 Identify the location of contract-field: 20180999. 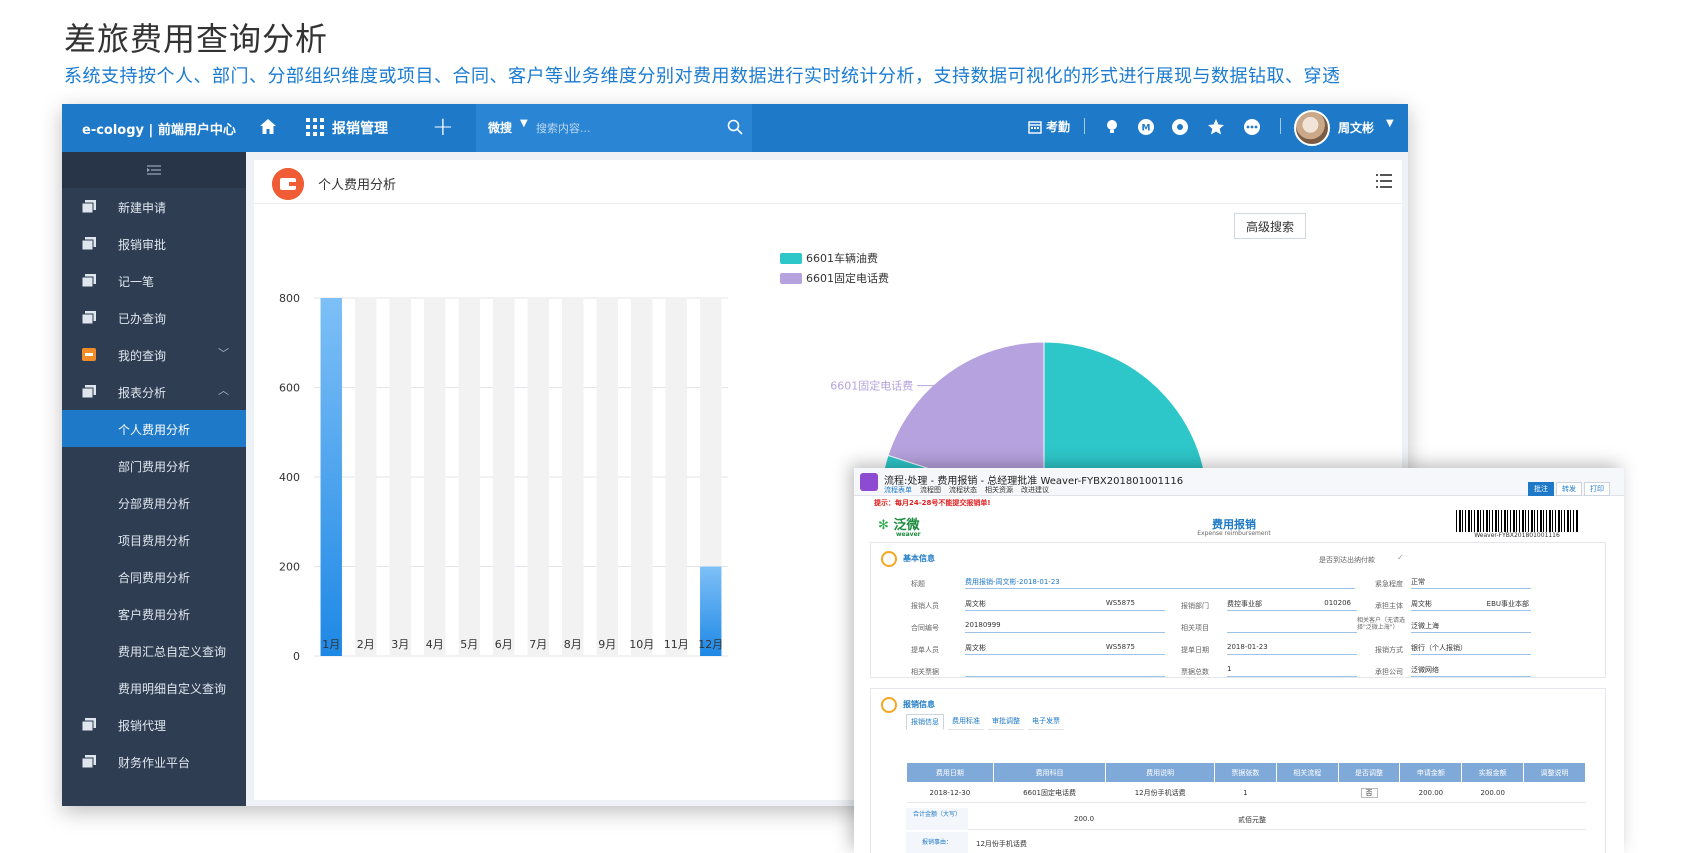
(1065, 627).